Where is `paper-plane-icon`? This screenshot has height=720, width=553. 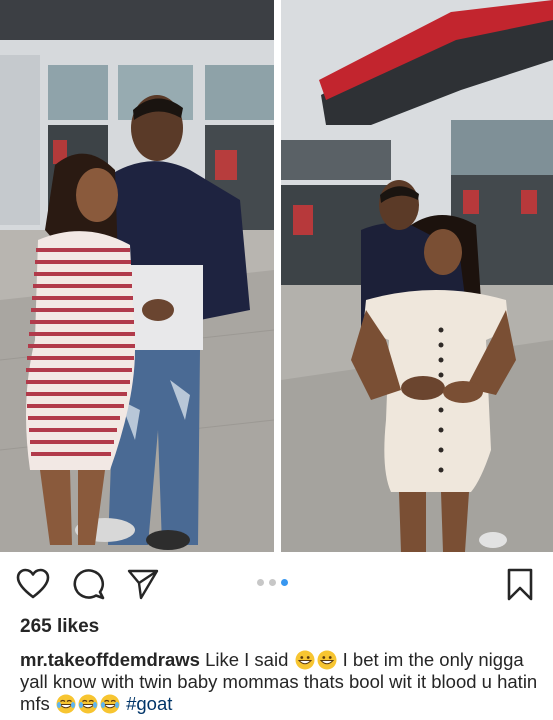
paper-plane-icon is located at coordinates (143, 584).